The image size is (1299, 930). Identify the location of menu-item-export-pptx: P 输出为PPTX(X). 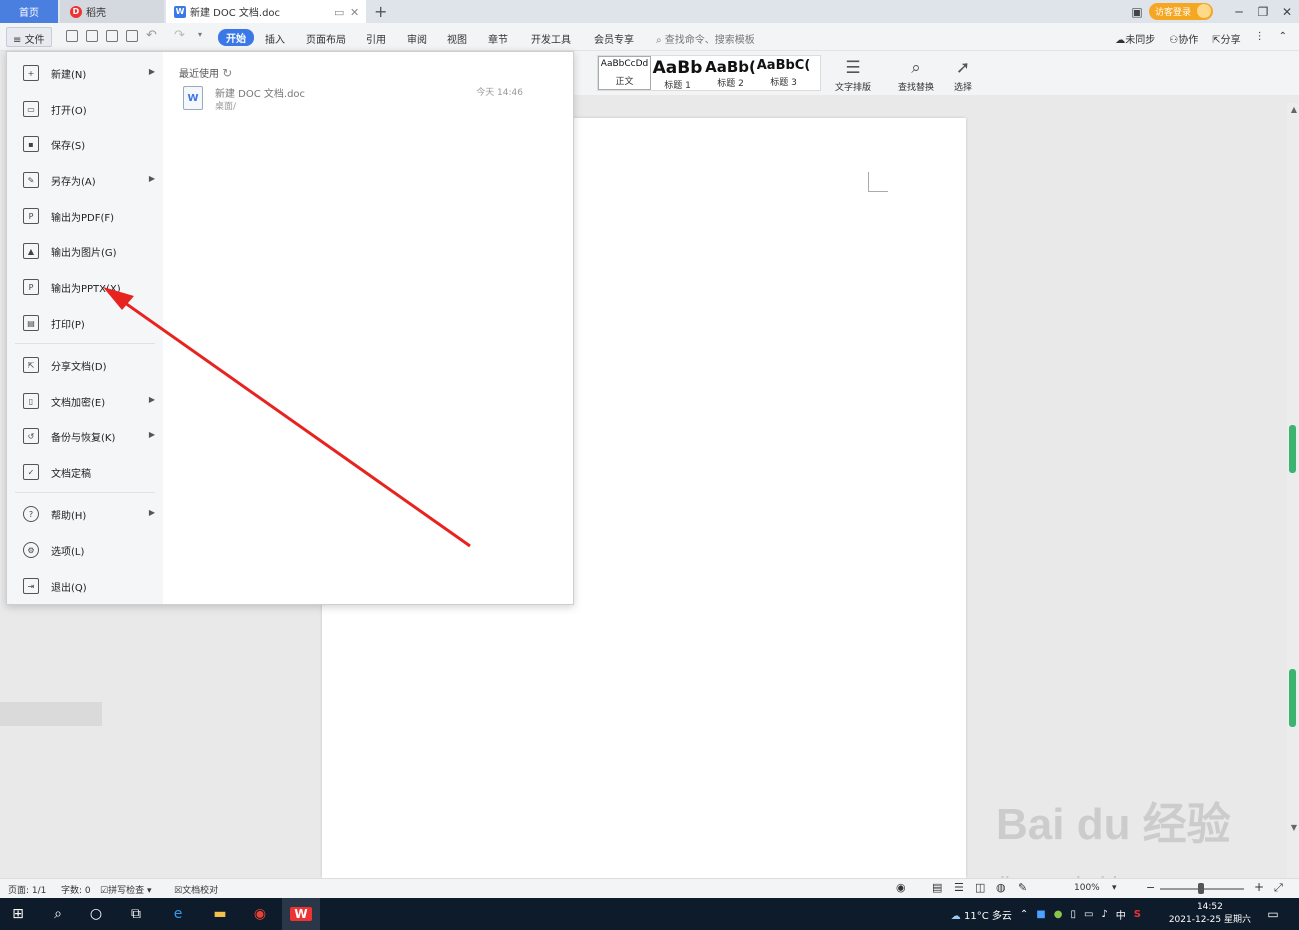
(85, 287).